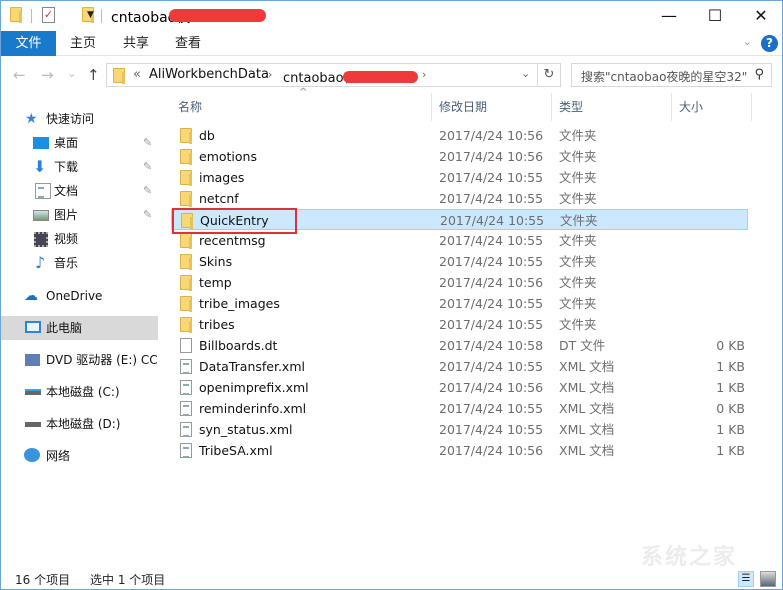 Image resolution: width=783 pixels, height=590 pixels. Describe the element at coordinates (669, 16) in the screenshot. I see `minimize-button: —` at that location.